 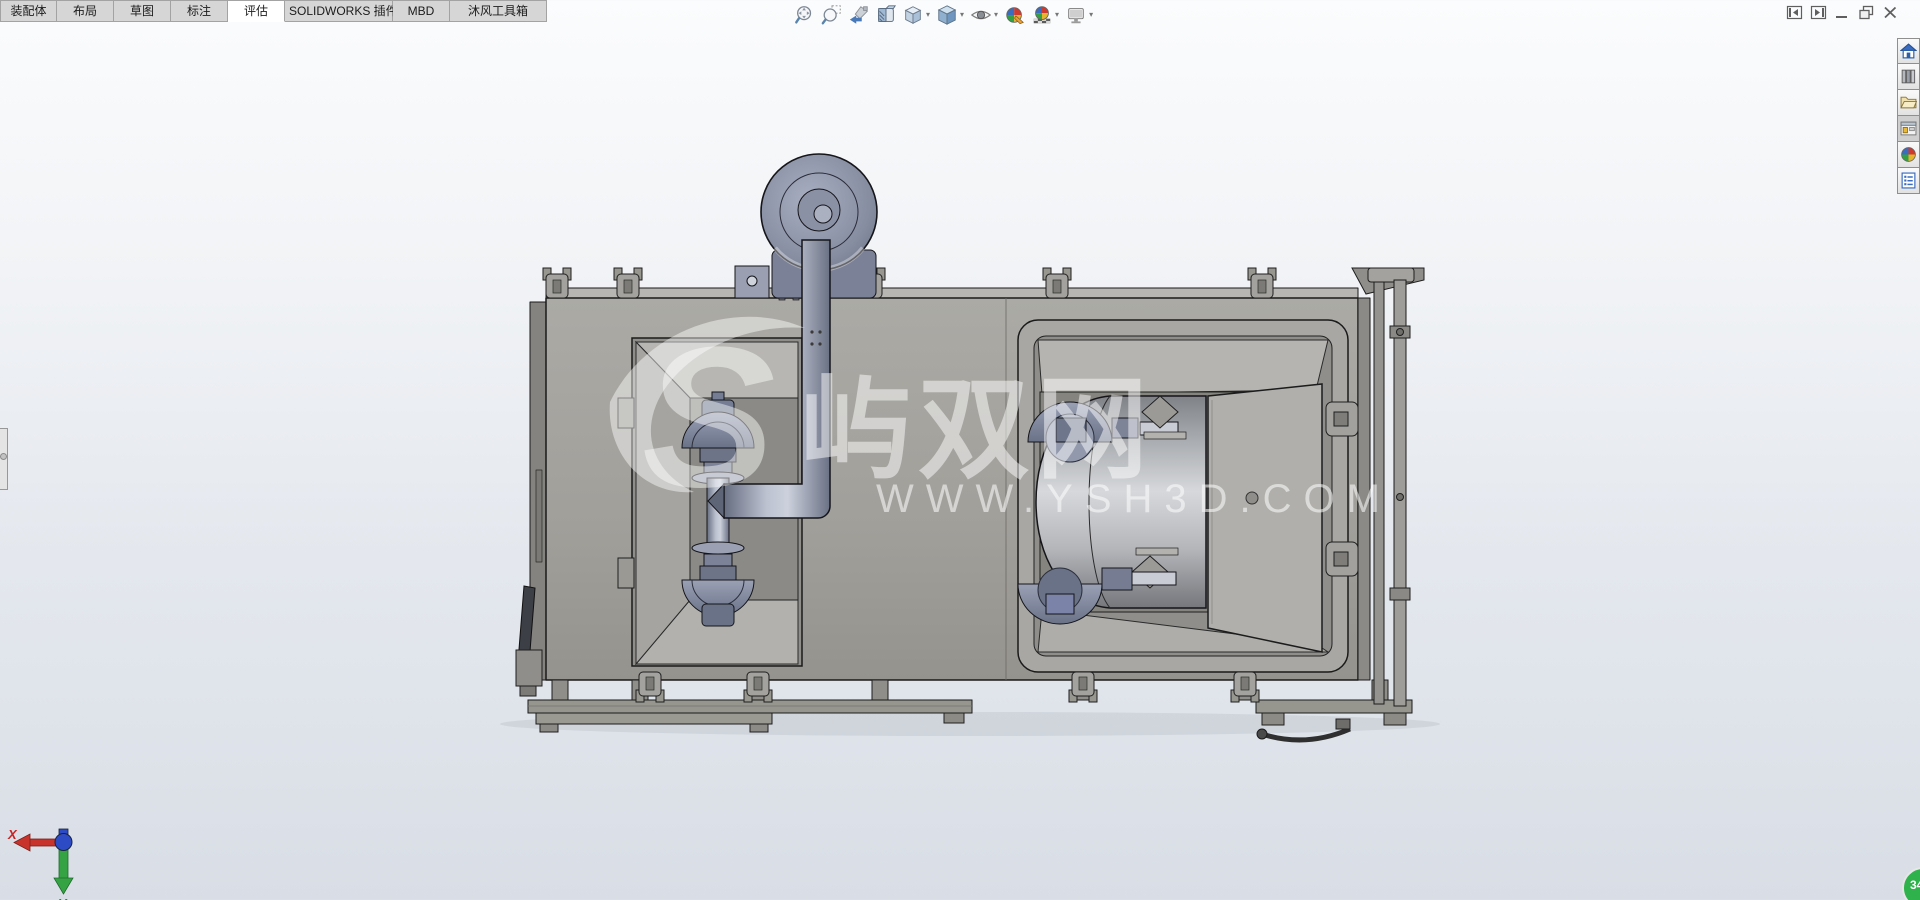 I want to click on folder-icon, so click(x=1908, y=102).